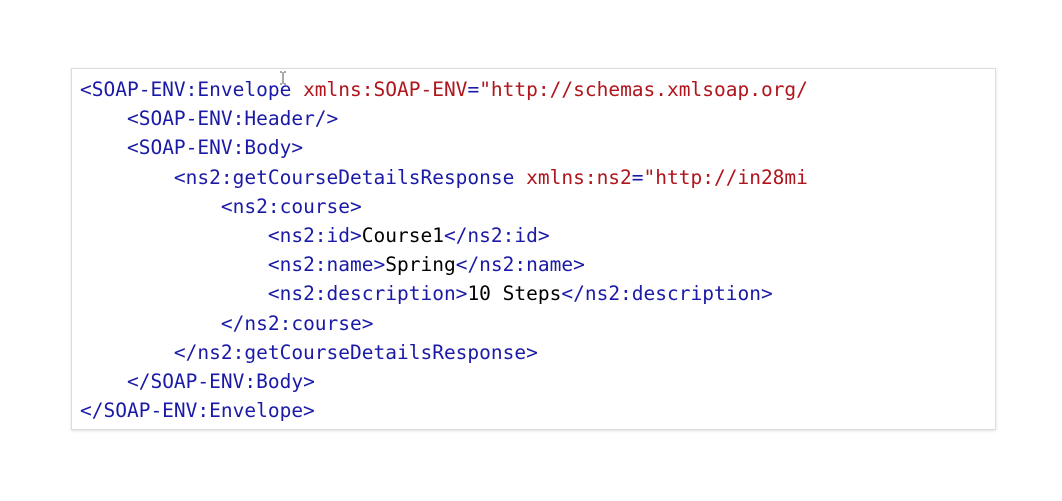  What do you see at coordinates (520, 265) in the screenshot?
I see `name-close-tag: </ns2:name>` at bounding box center [520, 265].